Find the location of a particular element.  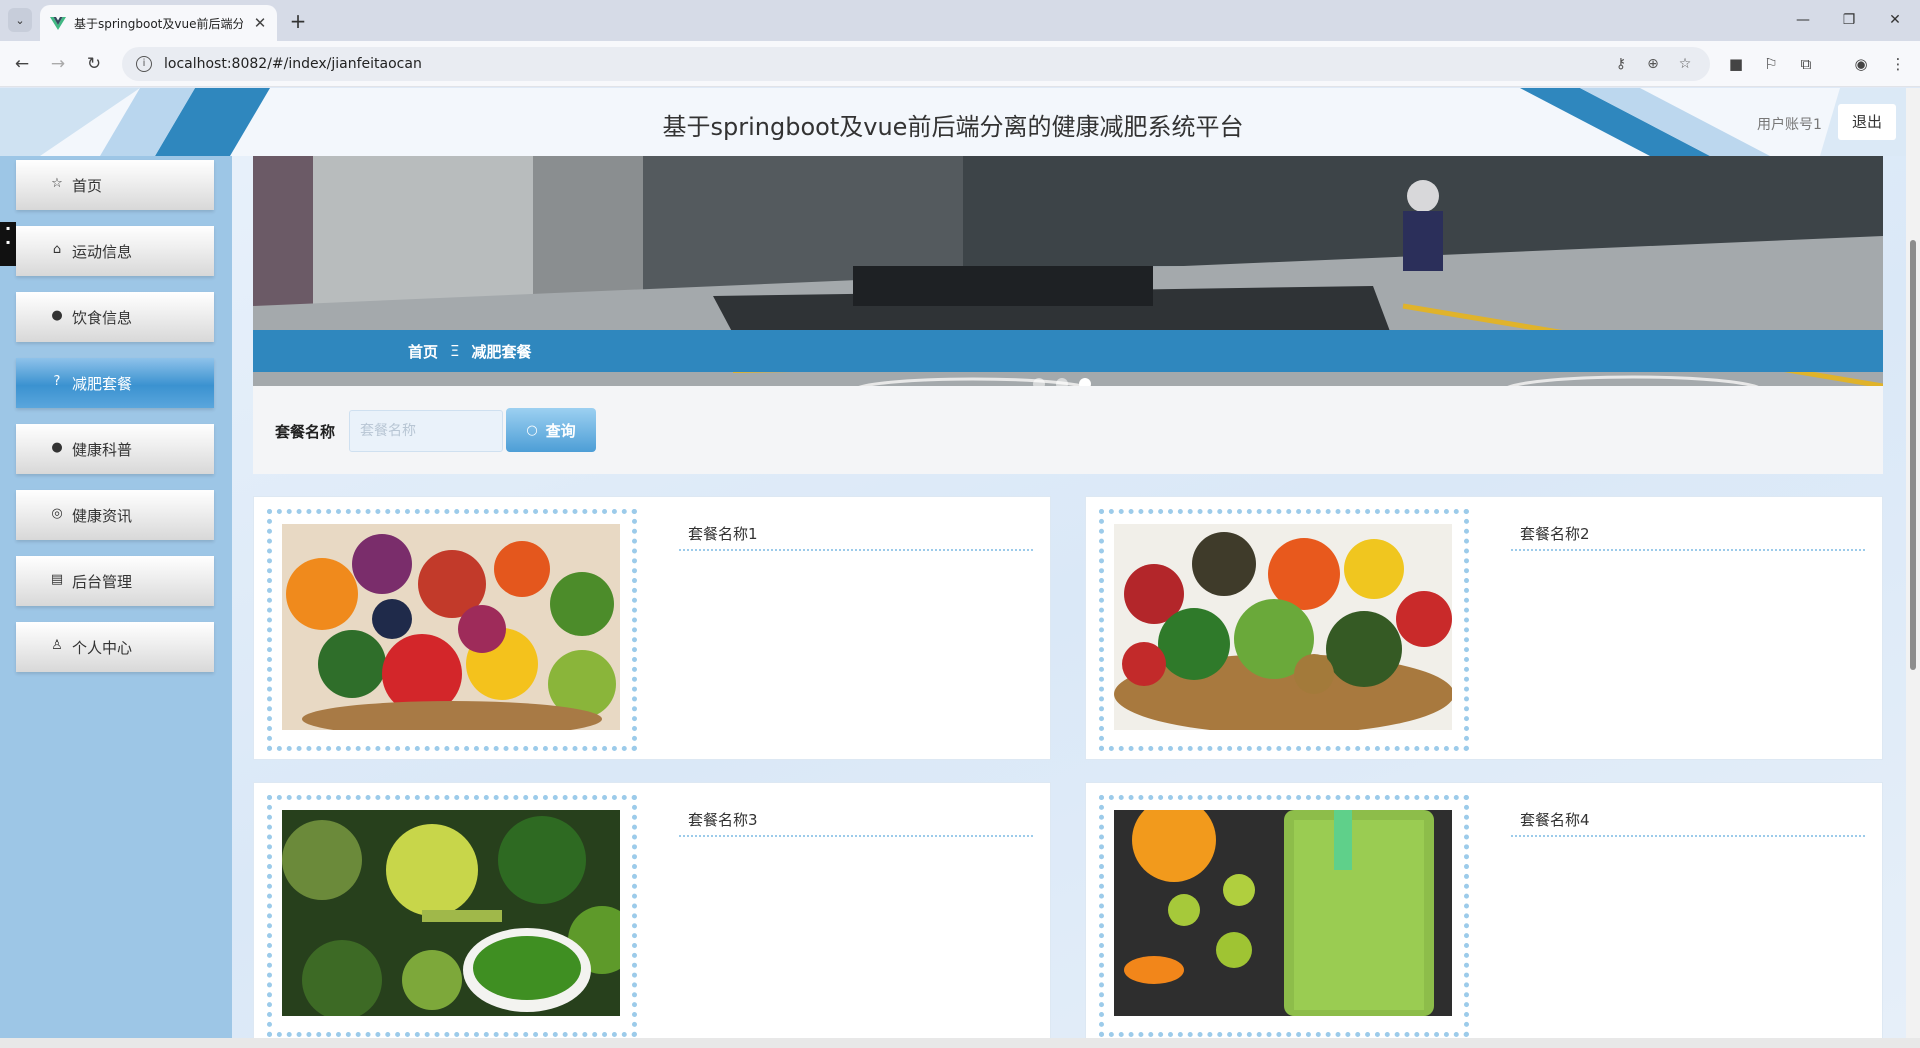

star-icon: ☆ is located at coordinates (57, 183).